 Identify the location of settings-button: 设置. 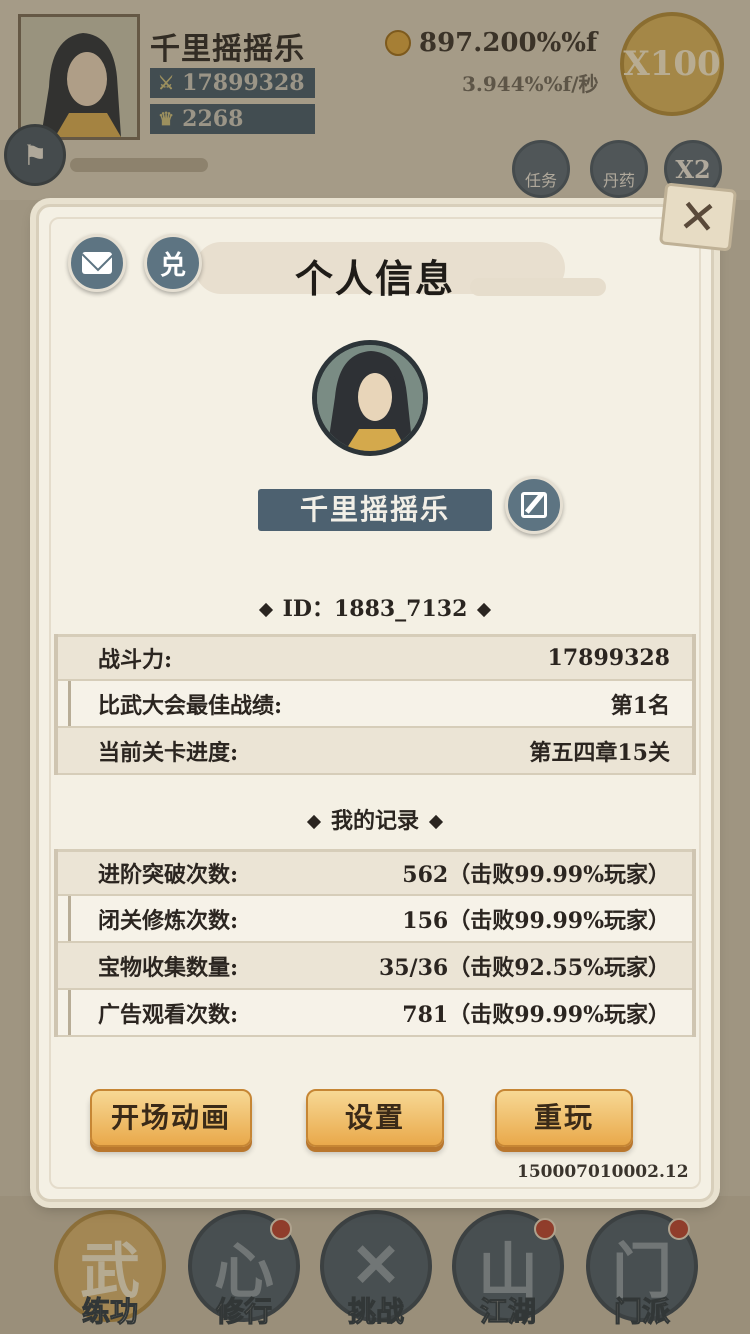
(375, 1118).